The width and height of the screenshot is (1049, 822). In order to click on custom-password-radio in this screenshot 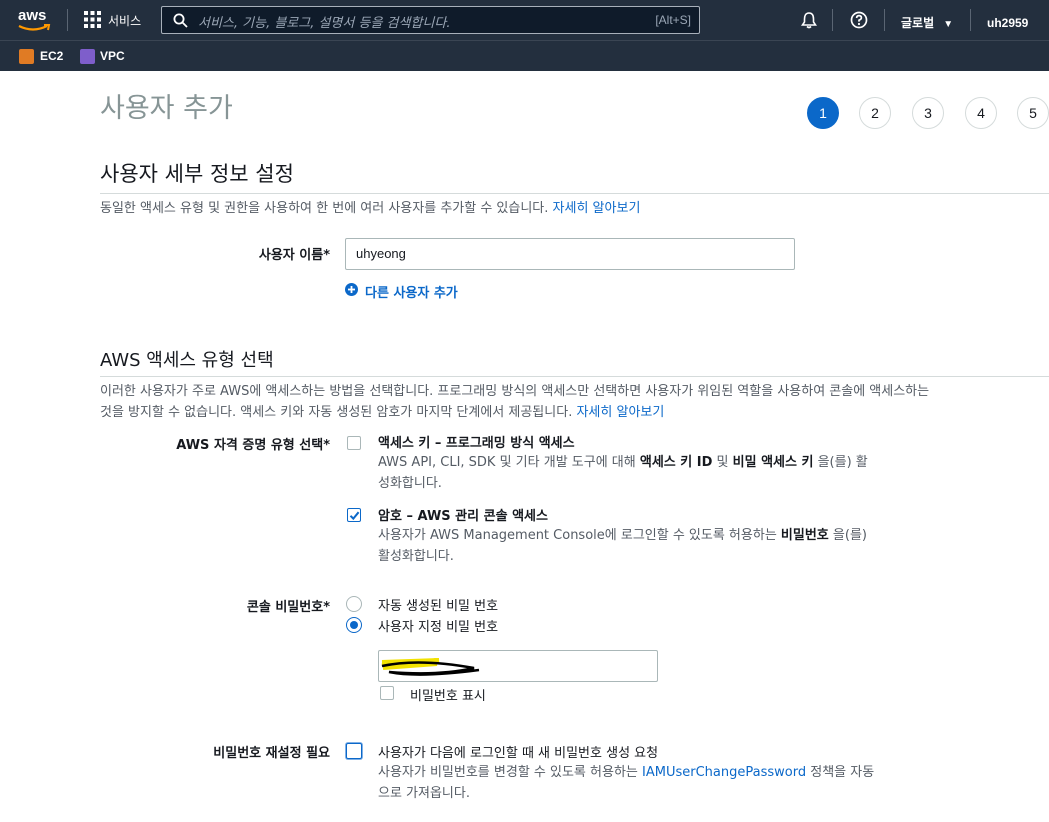, I will do `click(354, 625)`.